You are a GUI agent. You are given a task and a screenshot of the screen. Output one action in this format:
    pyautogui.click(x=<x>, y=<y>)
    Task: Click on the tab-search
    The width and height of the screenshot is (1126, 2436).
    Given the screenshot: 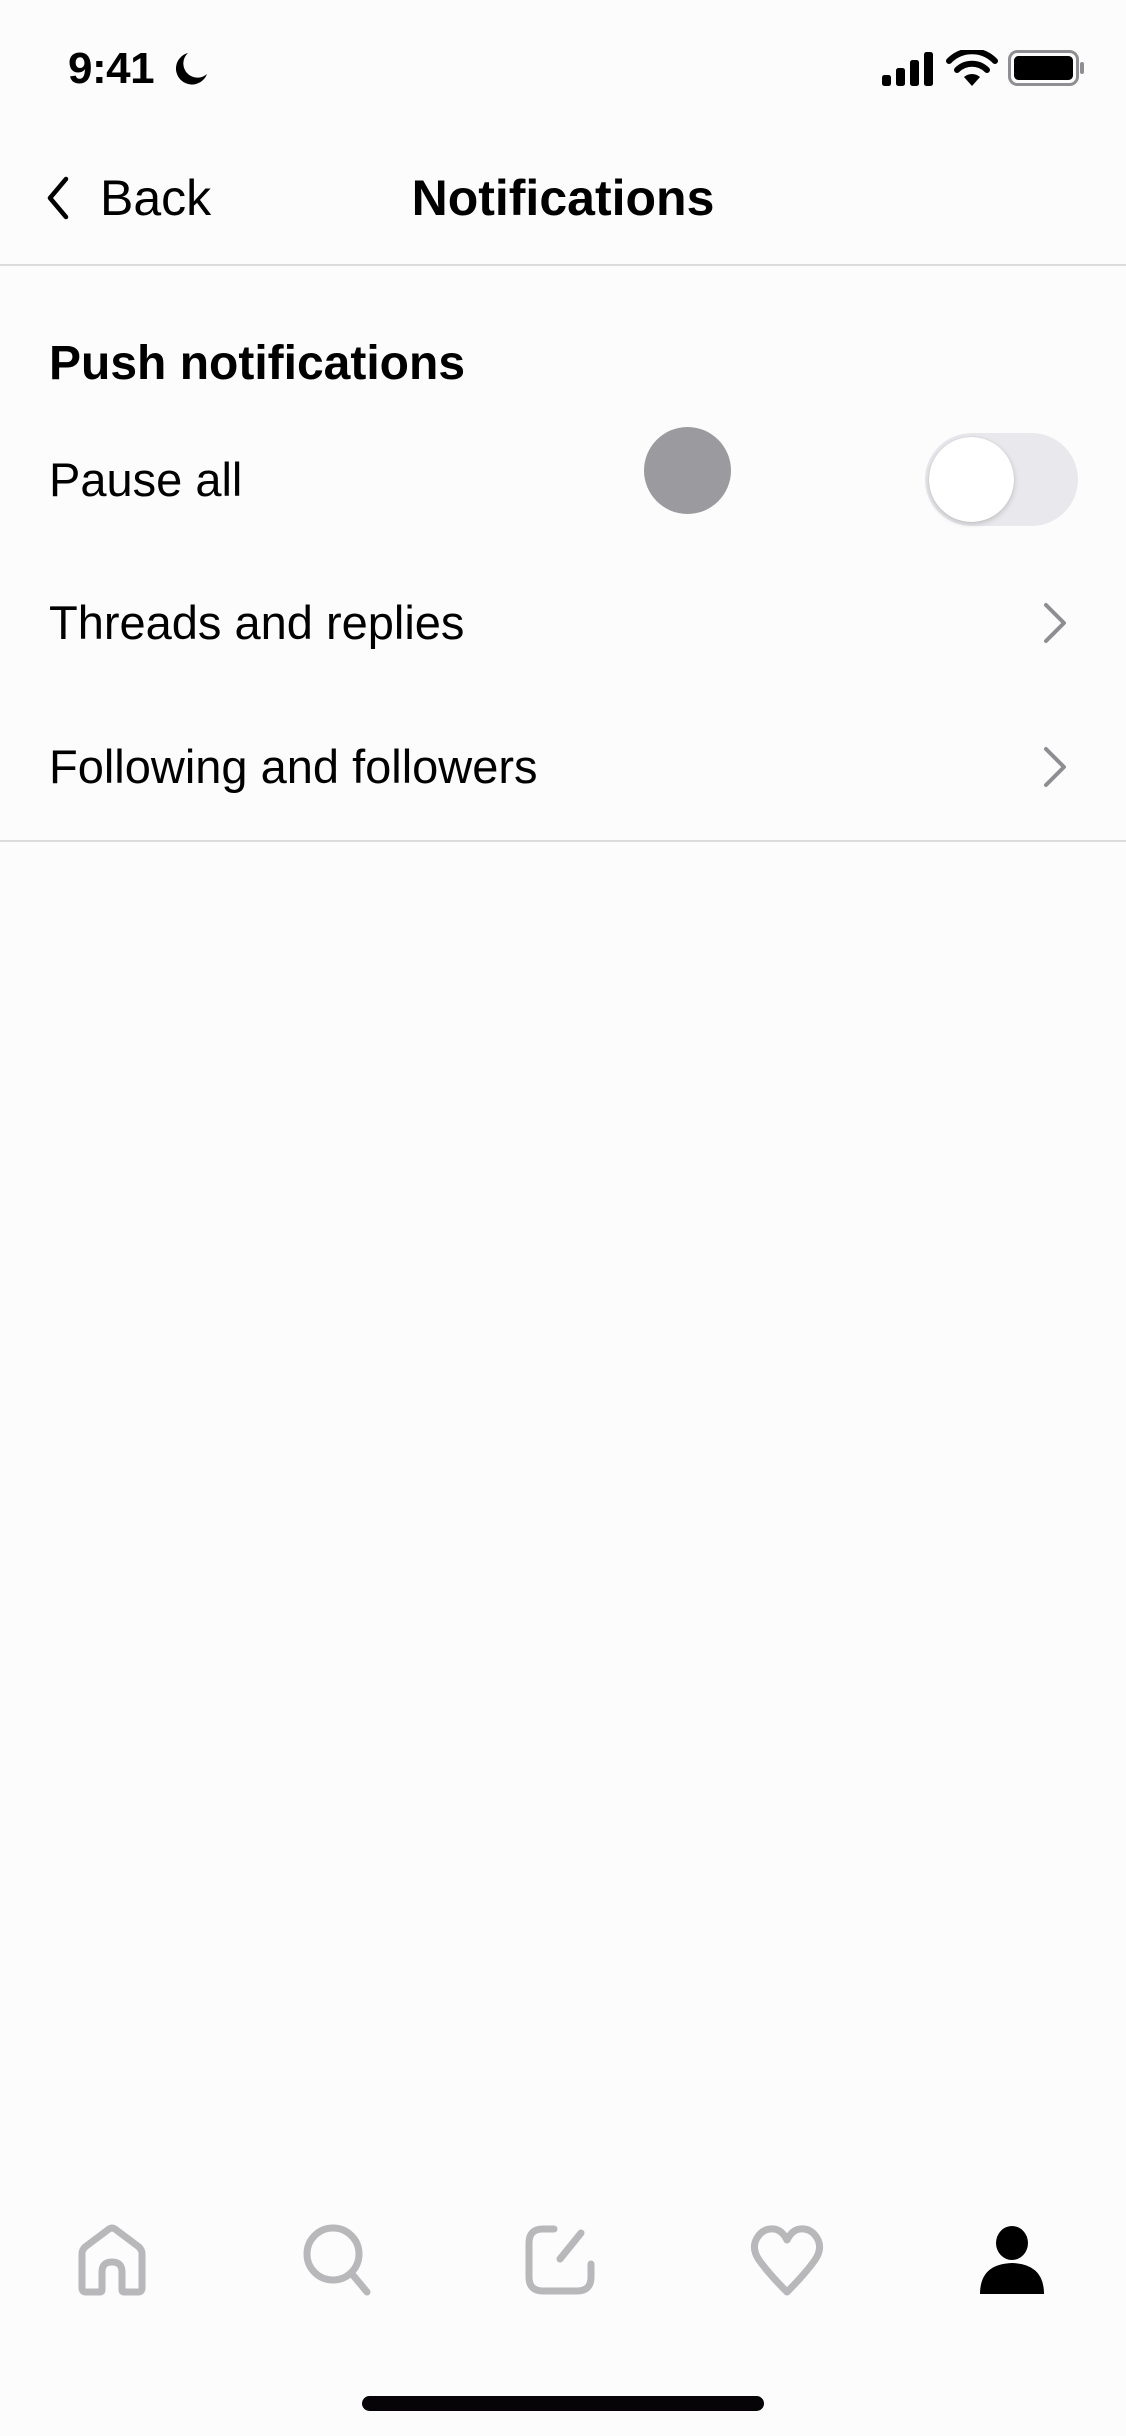 What is the action you would take?
    pyautogui.click(x=337, y=2260)
    